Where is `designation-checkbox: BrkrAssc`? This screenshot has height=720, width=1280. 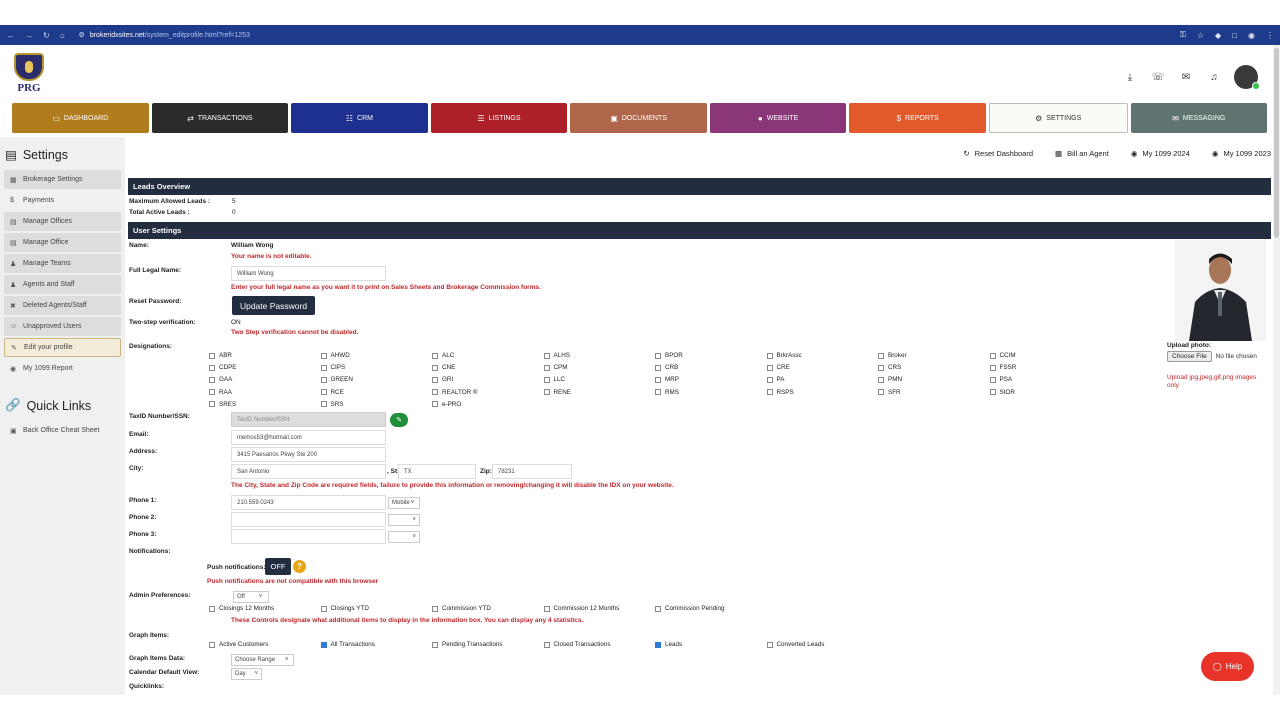 designation-checkbox: BrkrAssc is located at coordinates (784, 355).